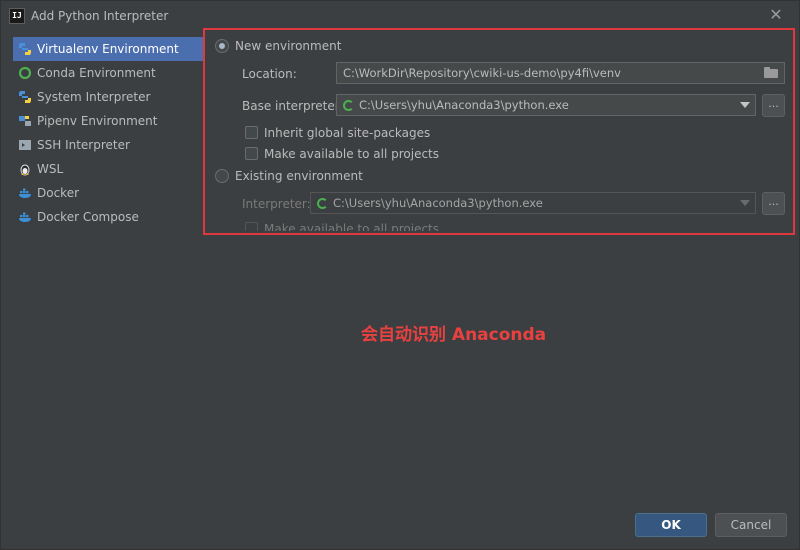 Image resolution: width=800 pixels, height=550 pixels. What do you see at coordinates (299, 176) in the screenshot?
I see `existing-environment-label: Existing environment` at bounding box center [299, 176].